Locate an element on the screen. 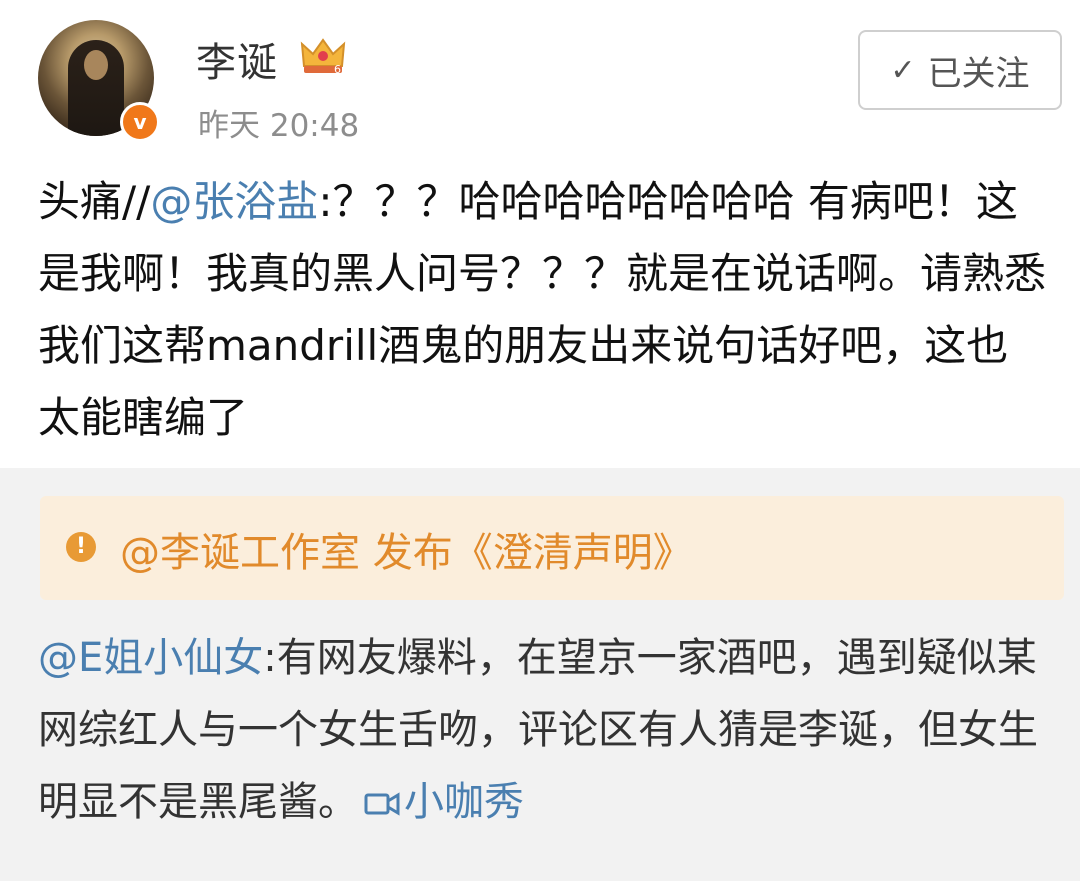 This screenshot has height=881, width=1080. follow-button: ✓ 已关注 is located at coordinates (960, 70).